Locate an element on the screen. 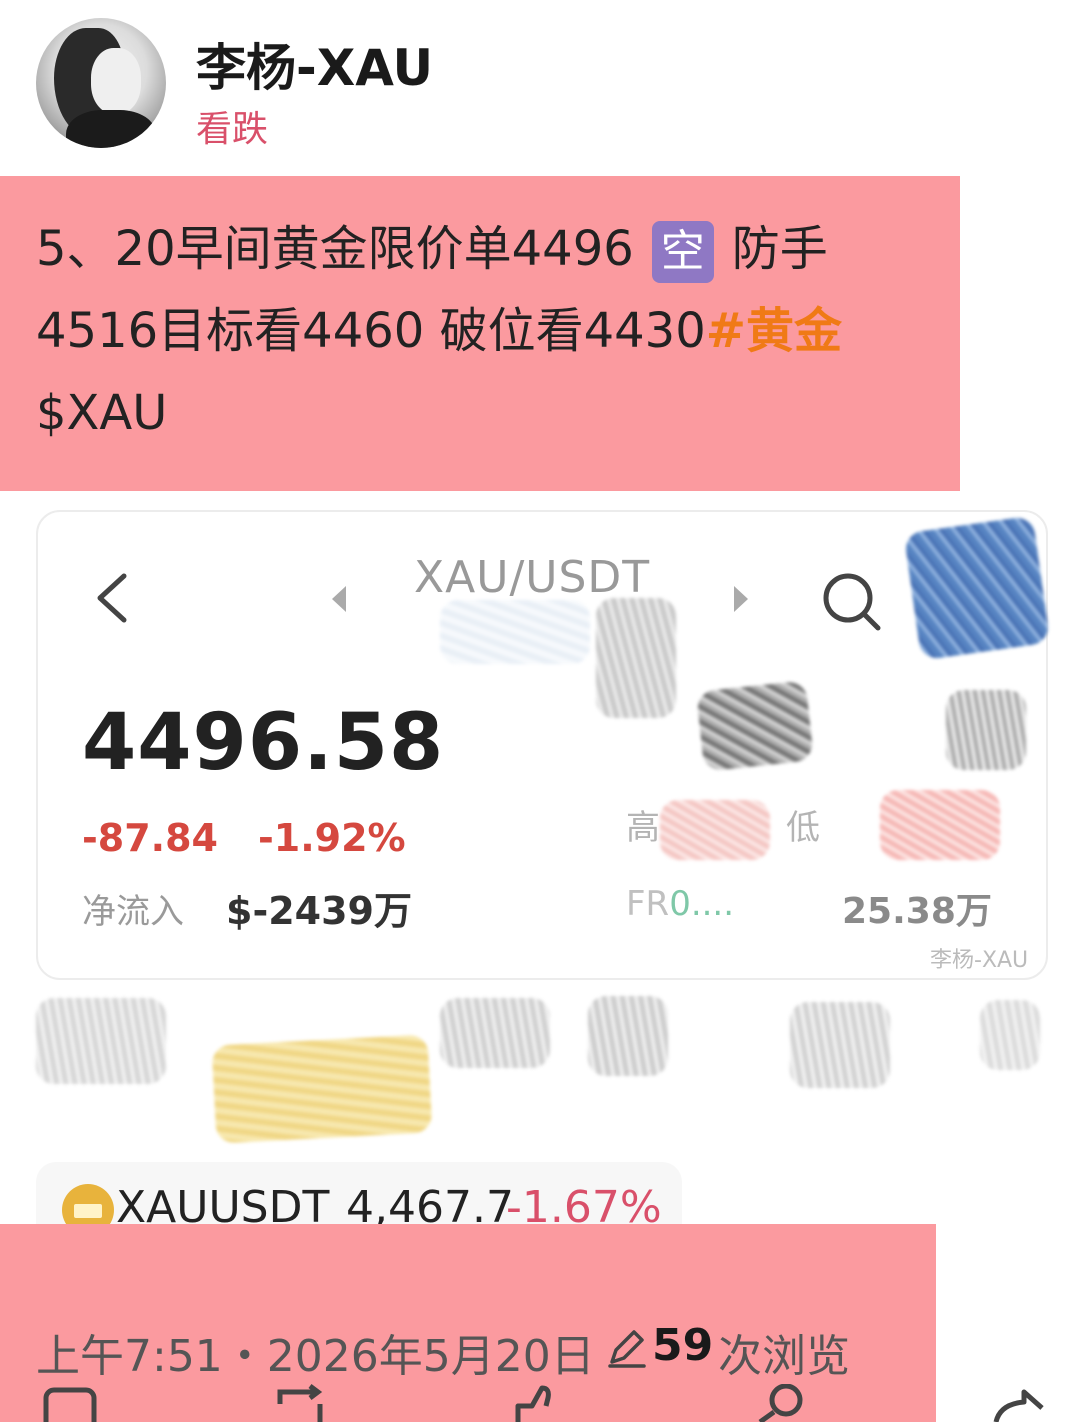 This screenshot has height=1422, width=1080. post-timestamp: 上午7:51・2026年5月20日 is located at coordinates (315, 1356).